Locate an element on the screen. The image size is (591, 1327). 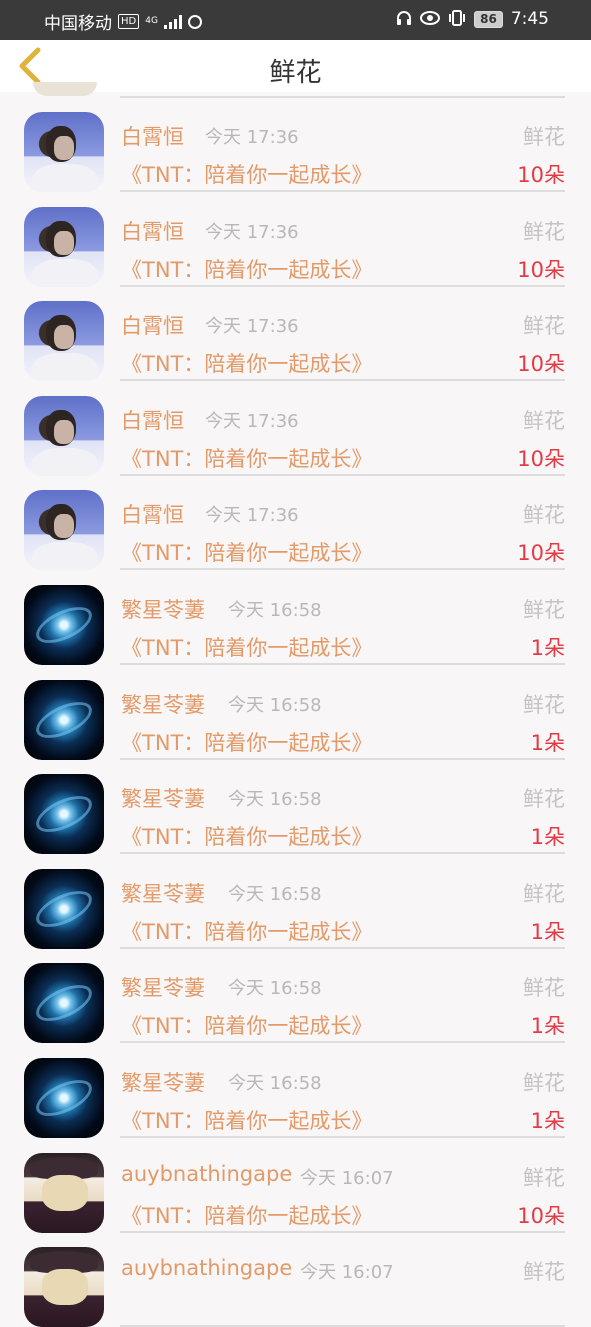
hd-badge: HD is located at coordinates (129, 21).